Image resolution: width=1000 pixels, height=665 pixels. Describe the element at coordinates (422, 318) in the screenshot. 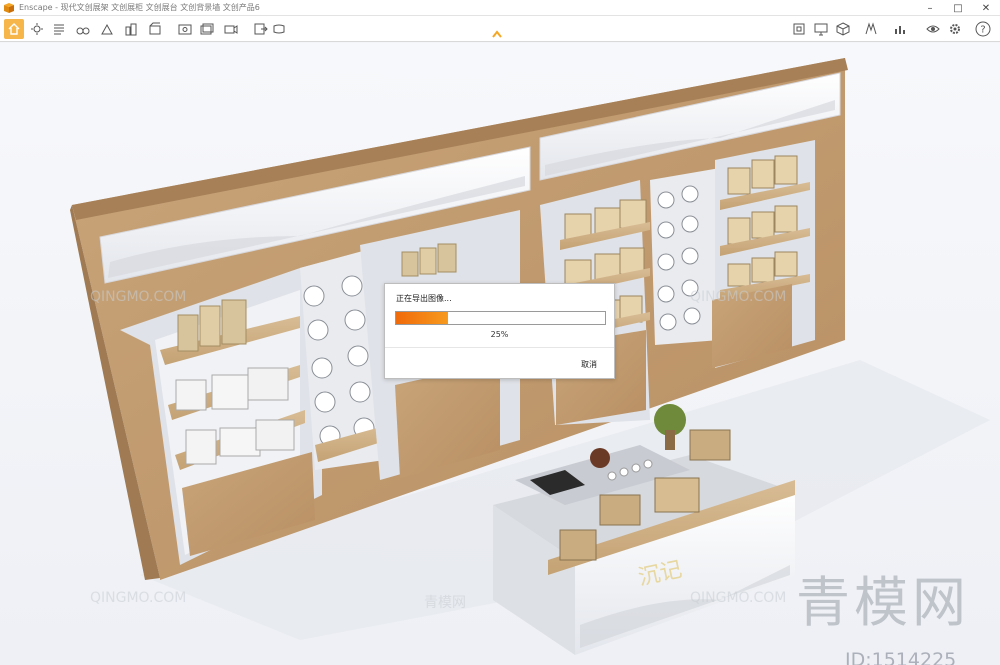

I see `progress-bar-fill` at that location.